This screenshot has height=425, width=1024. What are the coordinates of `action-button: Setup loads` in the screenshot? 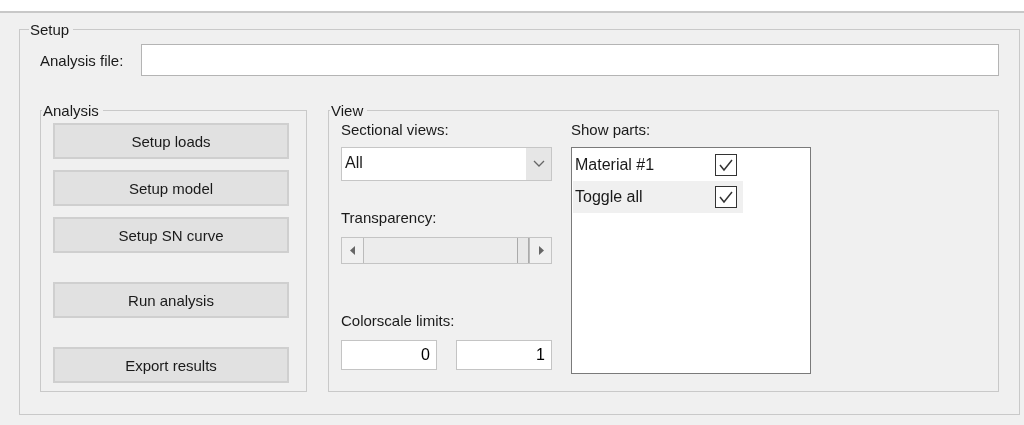 It's located at (171, 141).